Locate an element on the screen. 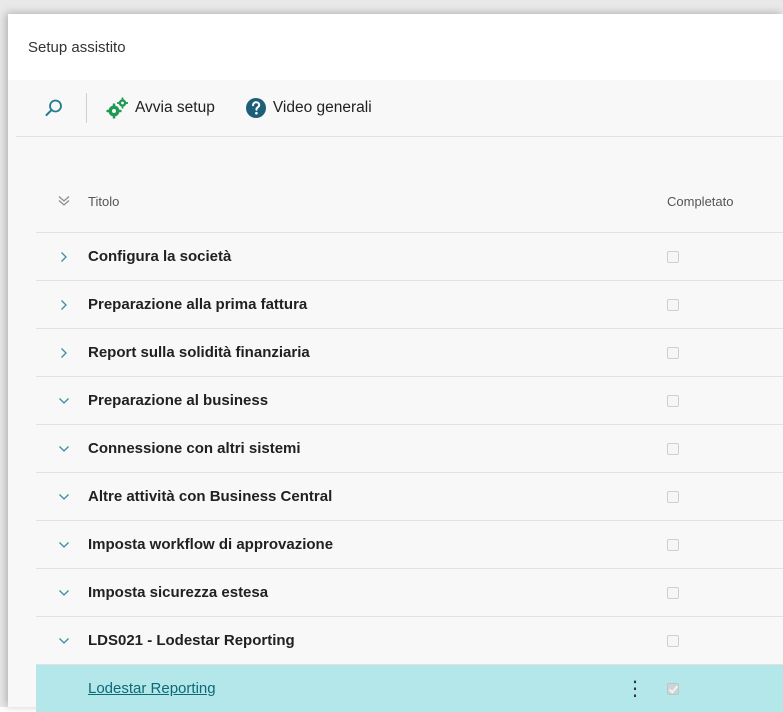 This screenshot has height=712, width=783. double-chevron-down-icon is located at coordinates (64, 201).